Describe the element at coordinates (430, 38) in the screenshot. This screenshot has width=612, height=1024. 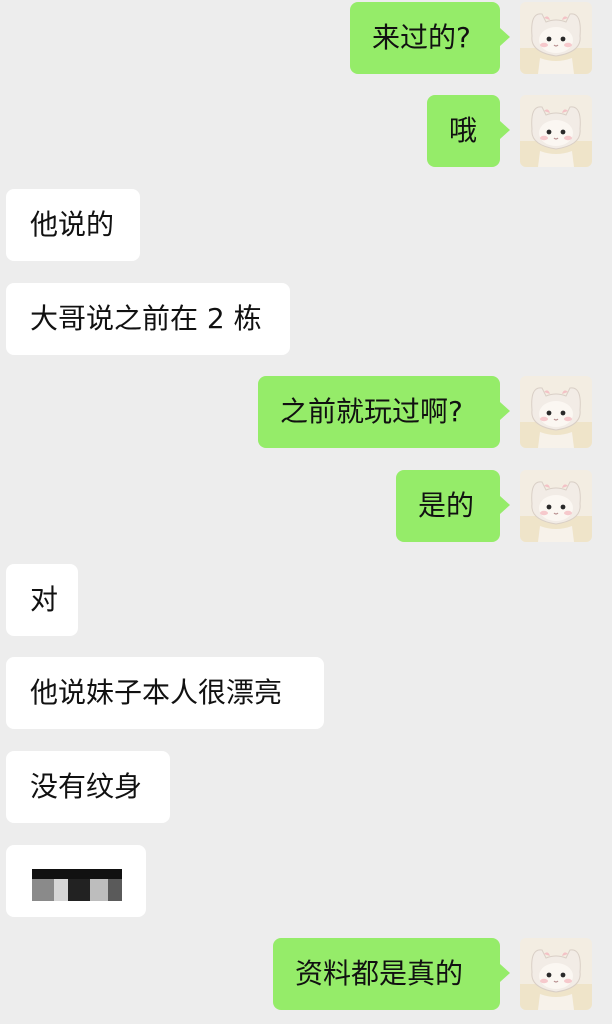
I see `message-bubble-outgoing: 来过的?` at that location.